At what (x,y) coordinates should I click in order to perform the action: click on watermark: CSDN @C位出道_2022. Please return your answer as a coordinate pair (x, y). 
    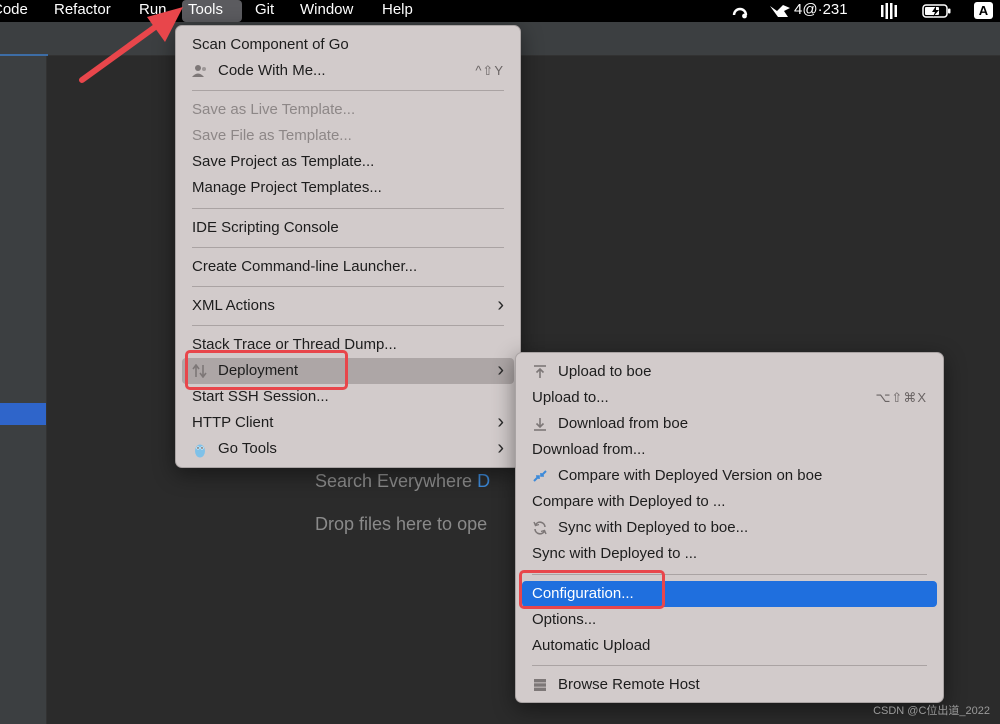
    Looking at the image, I should click on (931, 711).